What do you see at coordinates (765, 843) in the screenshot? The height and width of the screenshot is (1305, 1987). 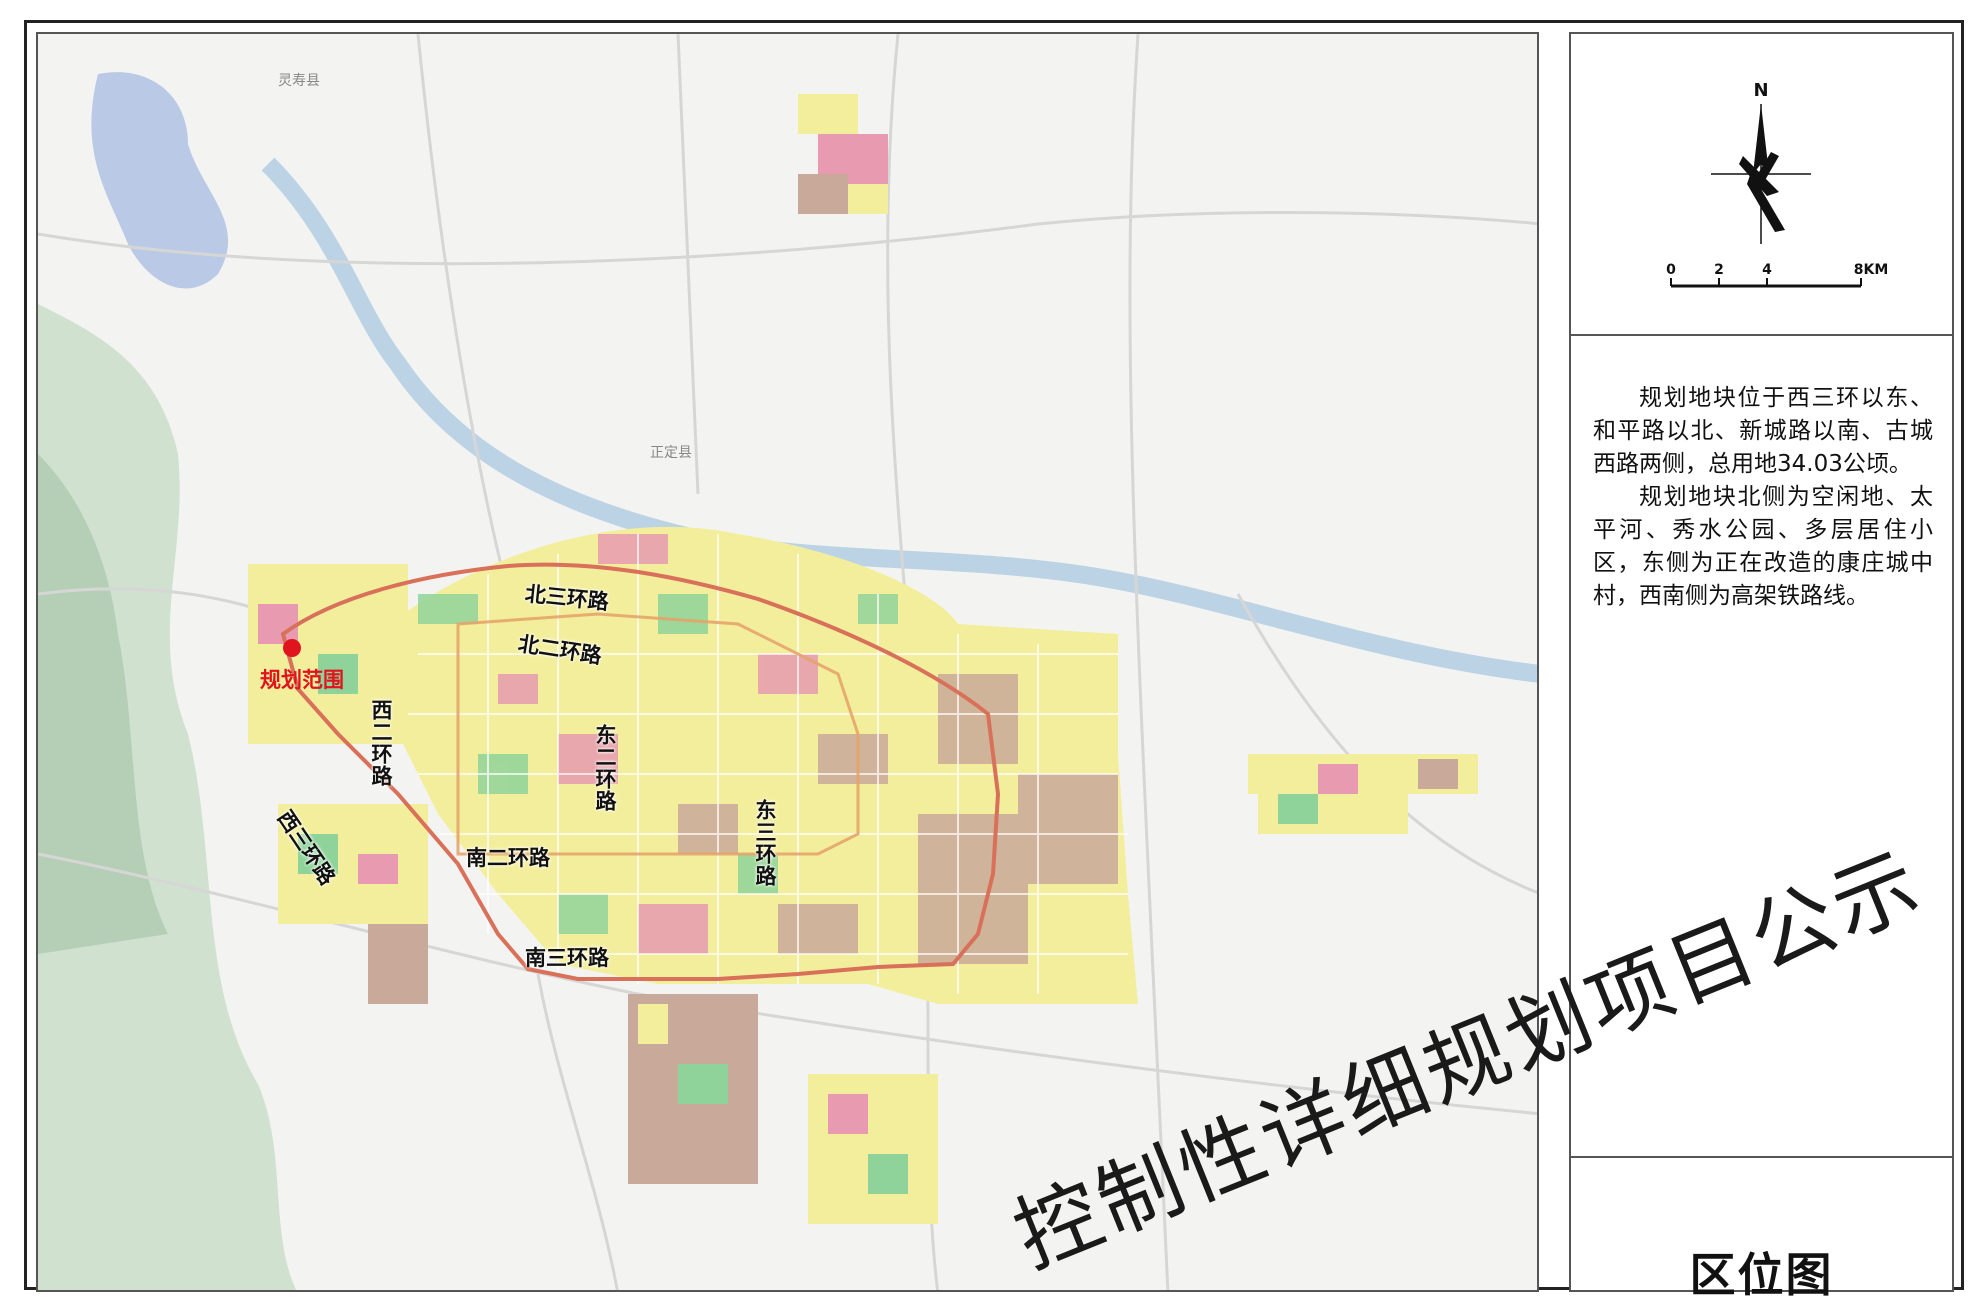 I see `road-label-east-third-ring: 东三环路` at bounding box center [765, 843].